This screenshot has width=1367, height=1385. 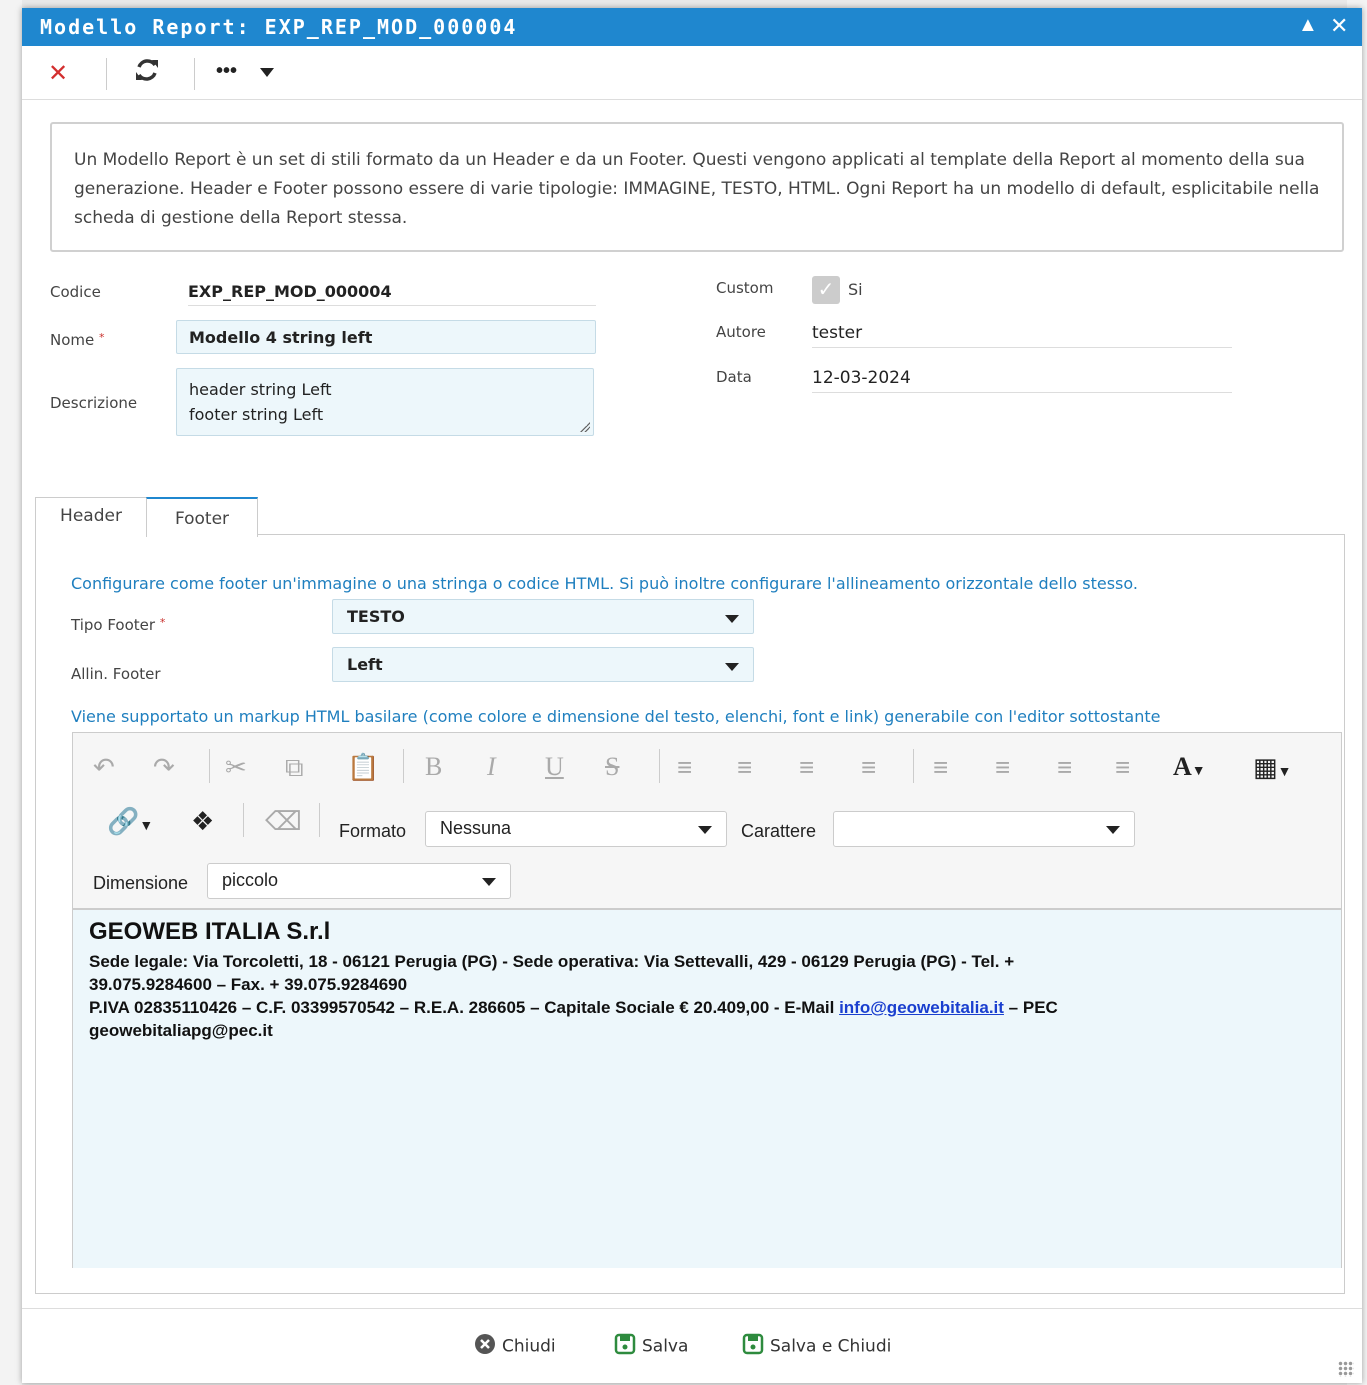 What do you see at coordinates (141, 883) in the screenshot?
I see `dimensione-label: Dimensione` at bounding box center [141, 883].